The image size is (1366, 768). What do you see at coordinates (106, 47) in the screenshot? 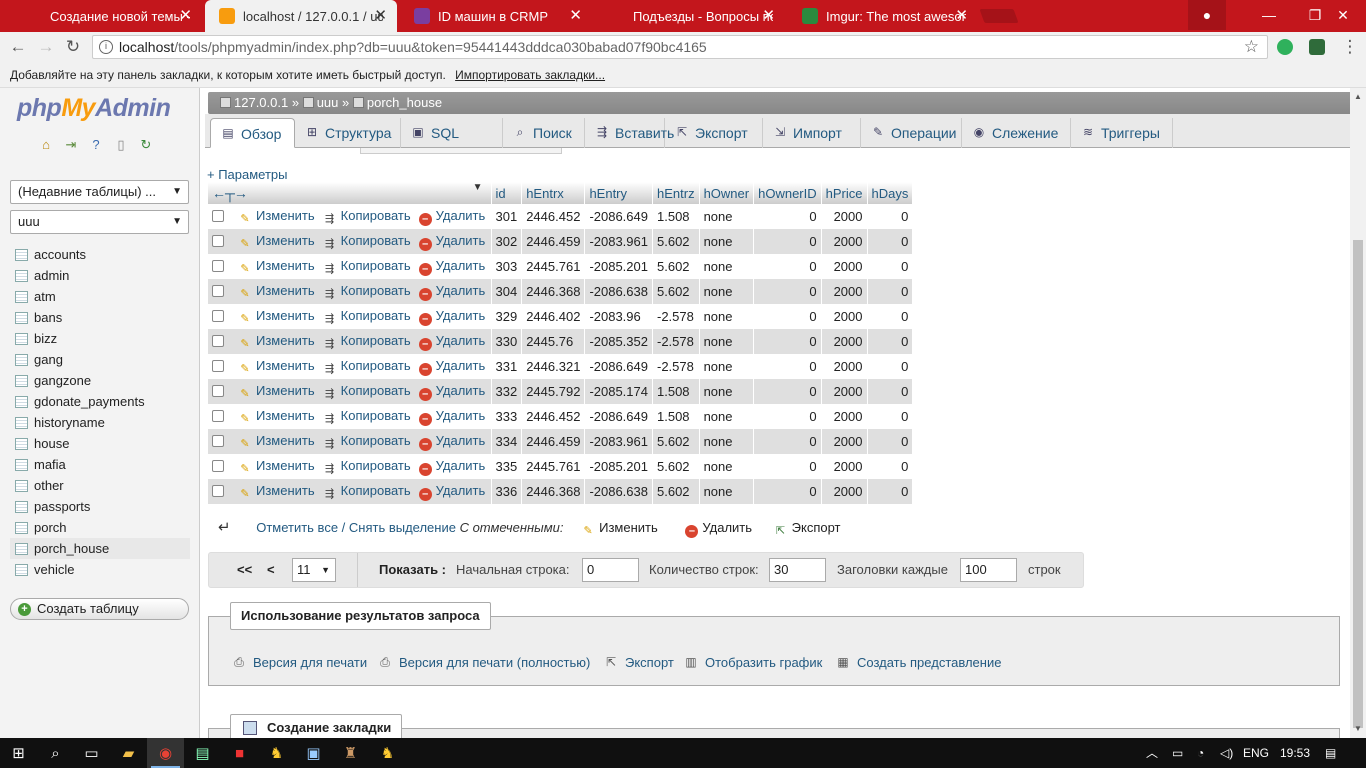
I see `info-icon: i` at bounding box center [106, 47].